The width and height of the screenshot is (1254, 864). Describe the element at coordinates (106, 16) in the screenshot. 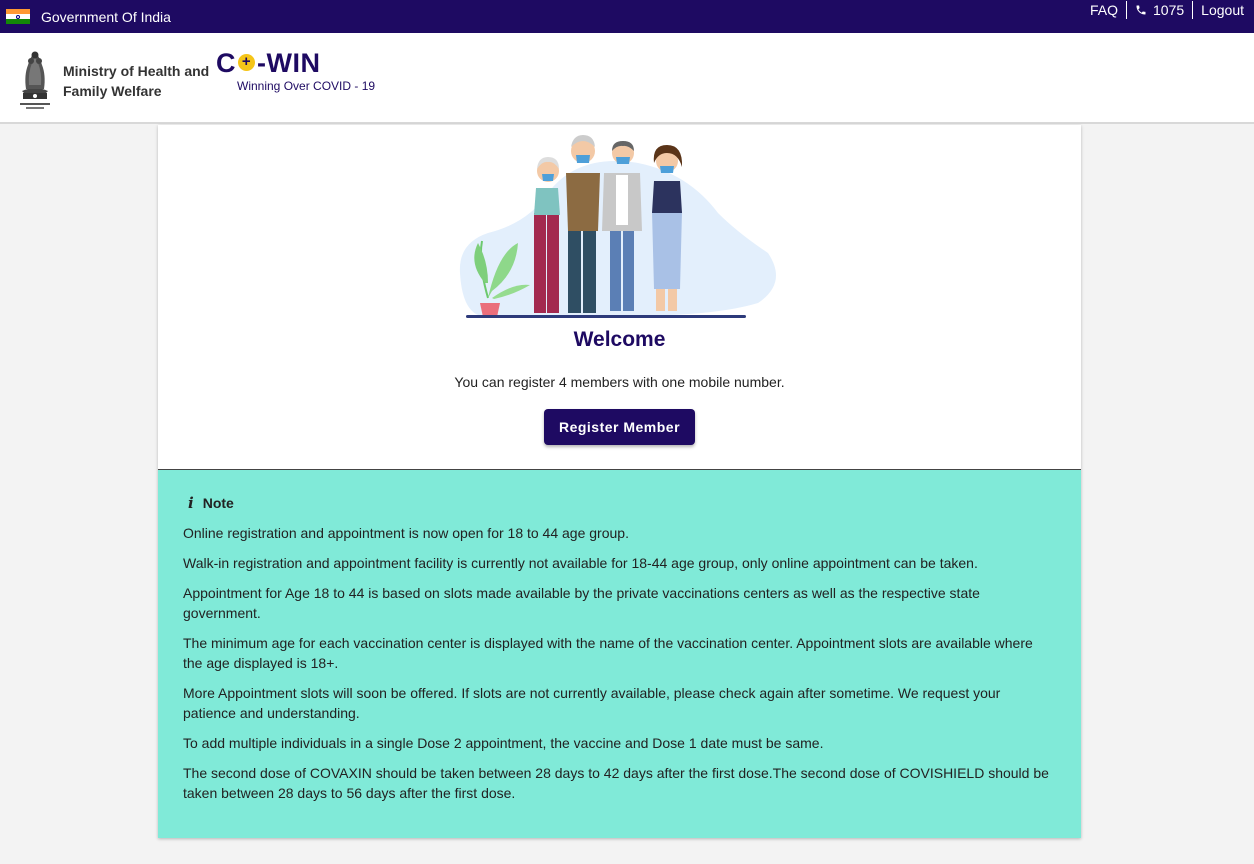

I see `govt-label: Government Of India` at that location.